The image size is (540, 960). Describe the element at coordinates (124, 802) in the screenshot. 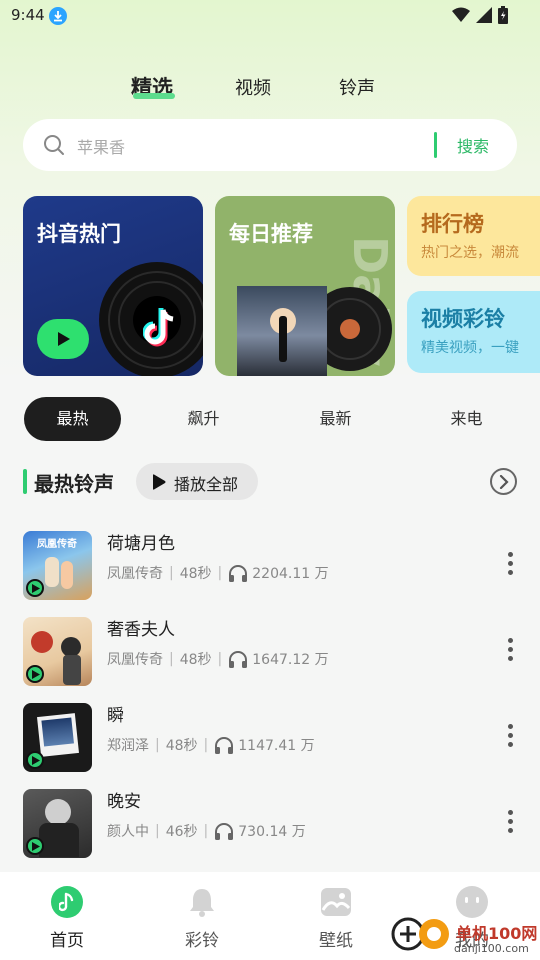

I see `song-title: 晚安` at that location.